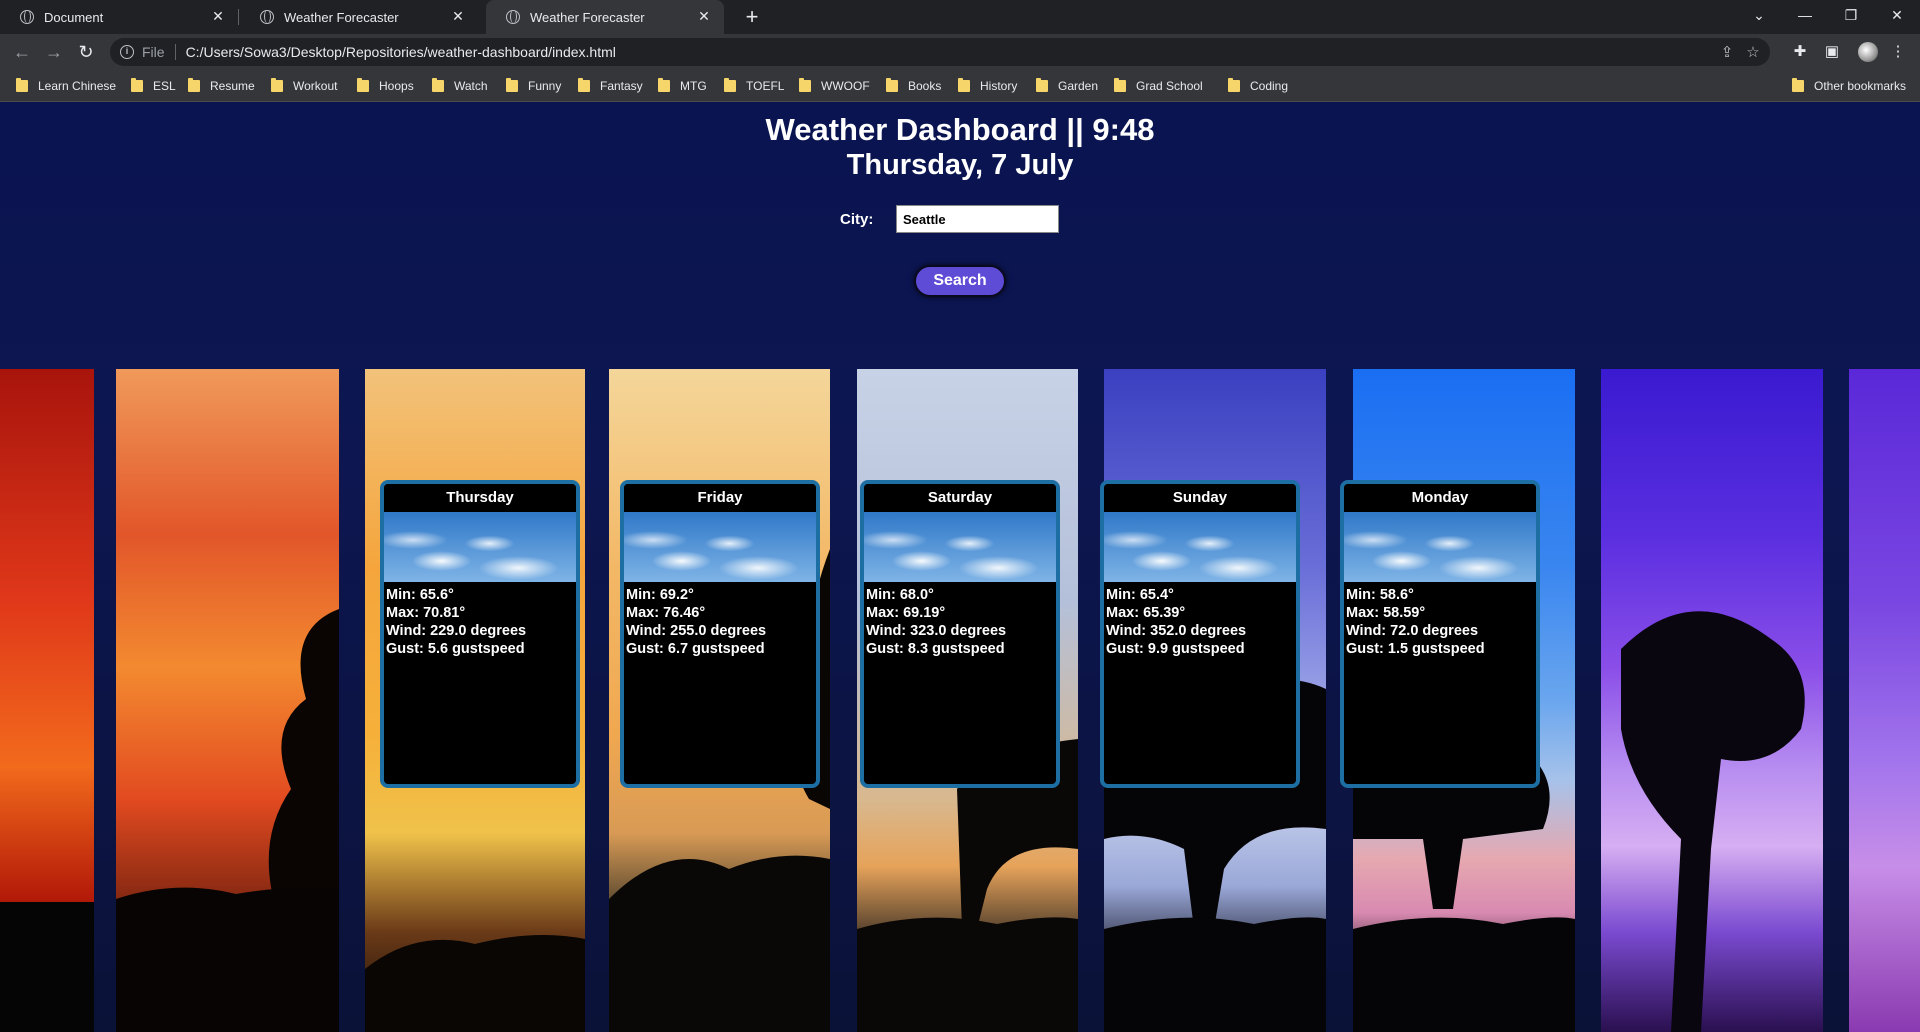  What do you see at coordinates (359, 17) in the screenshot?
I see `browser-tab-2: Weather Forecaster ✕` at bounding box center [359, 17].